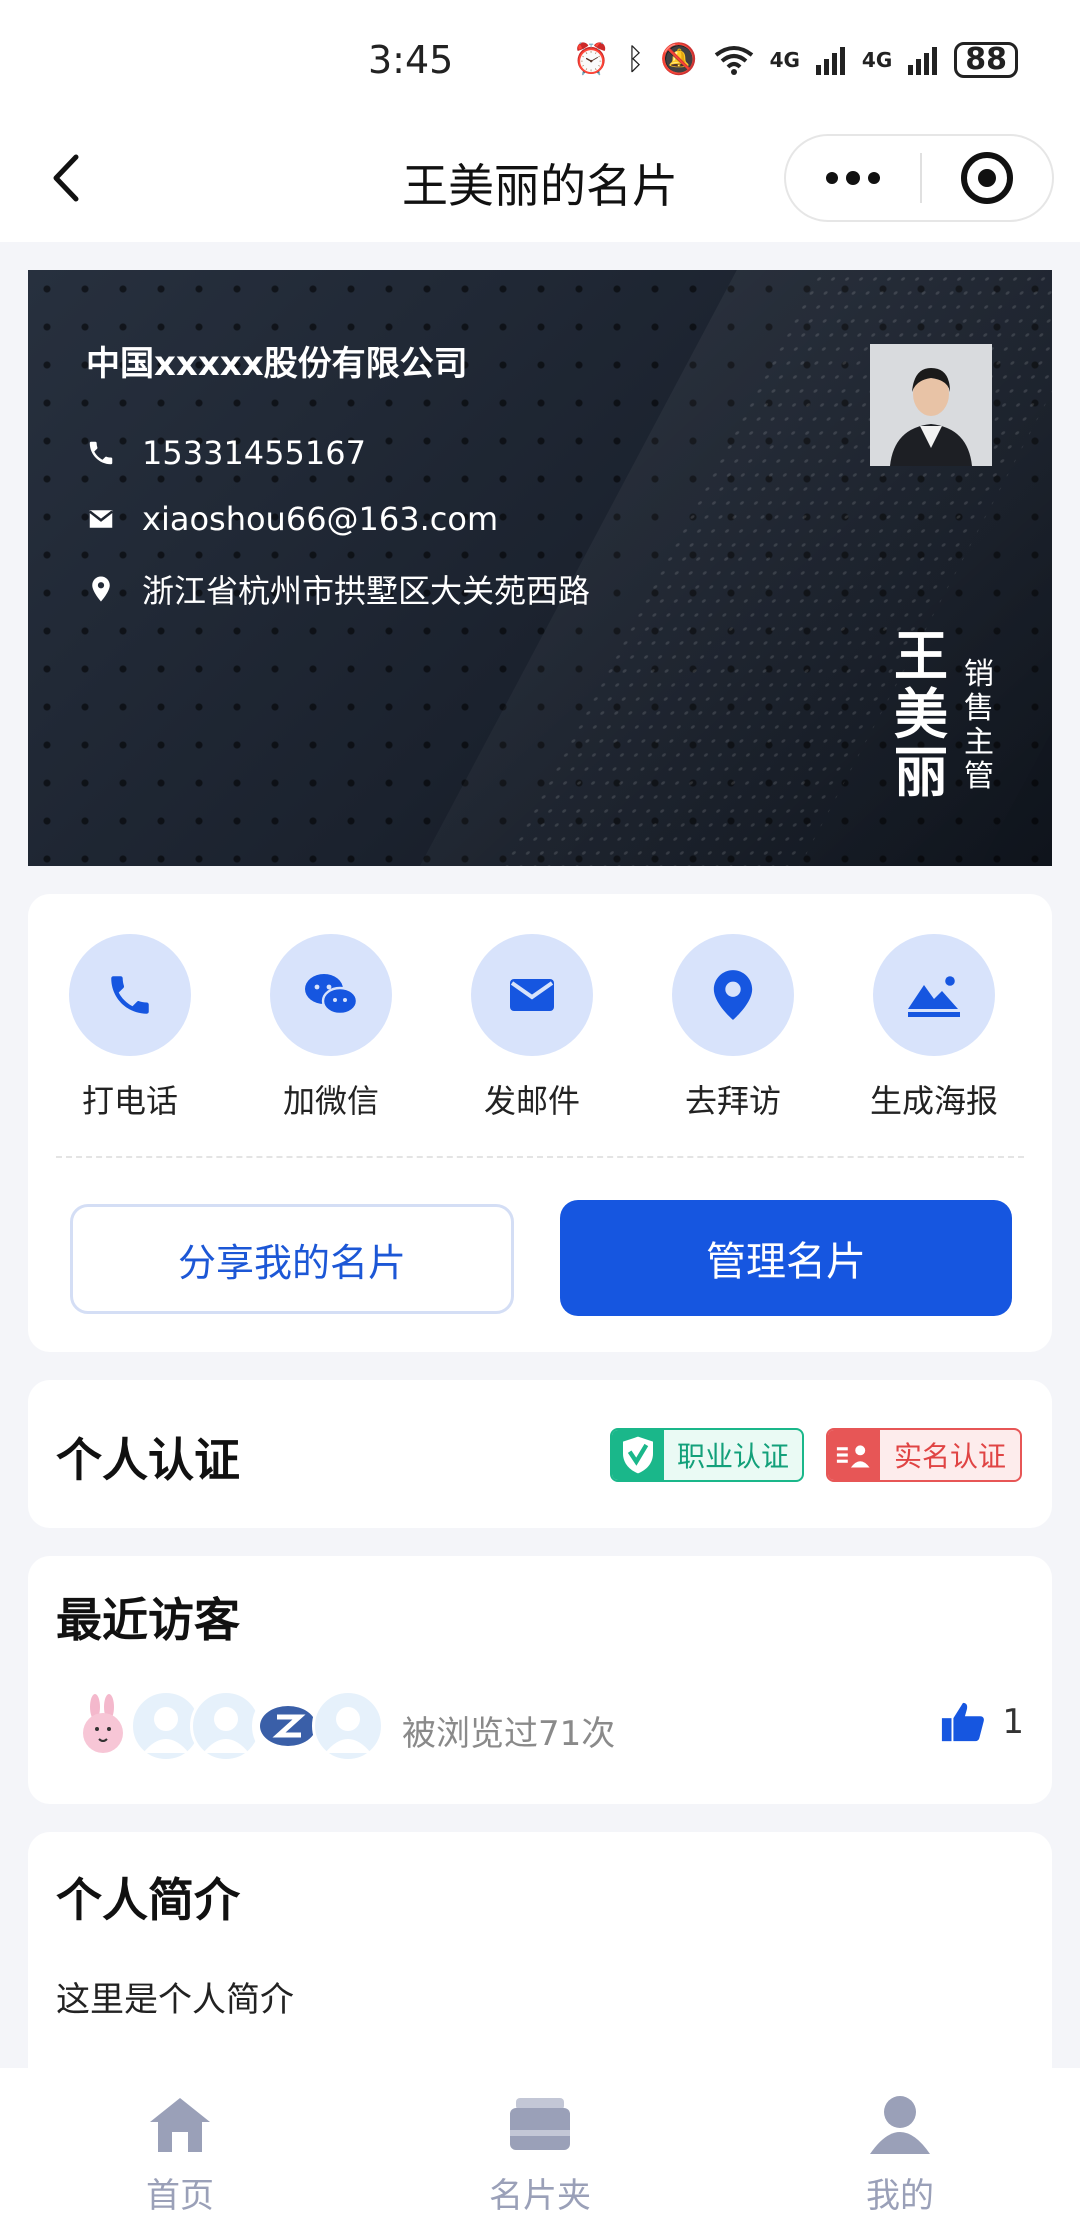 Image resolution: width=1080 pixels, height=2228 pixels. What do you see at coordinates (148, 1620) in the screenshot?
I see `visitors-title: 最近访客` at bounding box center [148, 1620].